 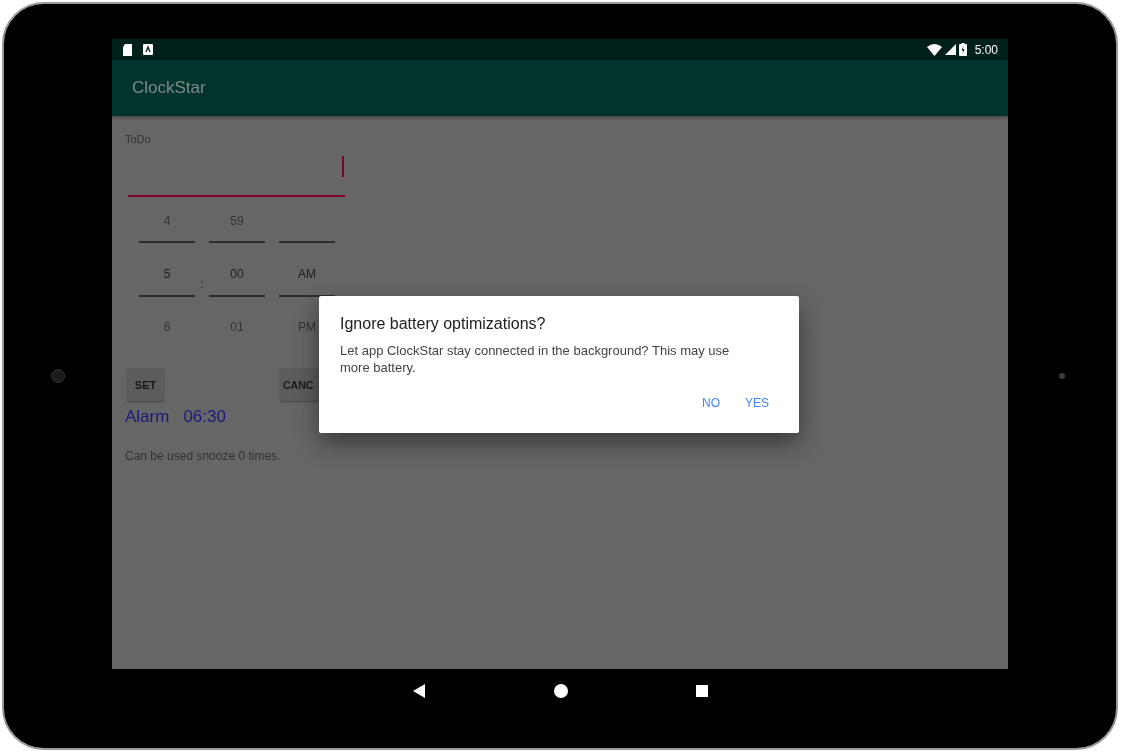 What do you see at coordinates (145, 384) in the screenshot?
I see `set-button: SET` at bounding box center [145, 384].